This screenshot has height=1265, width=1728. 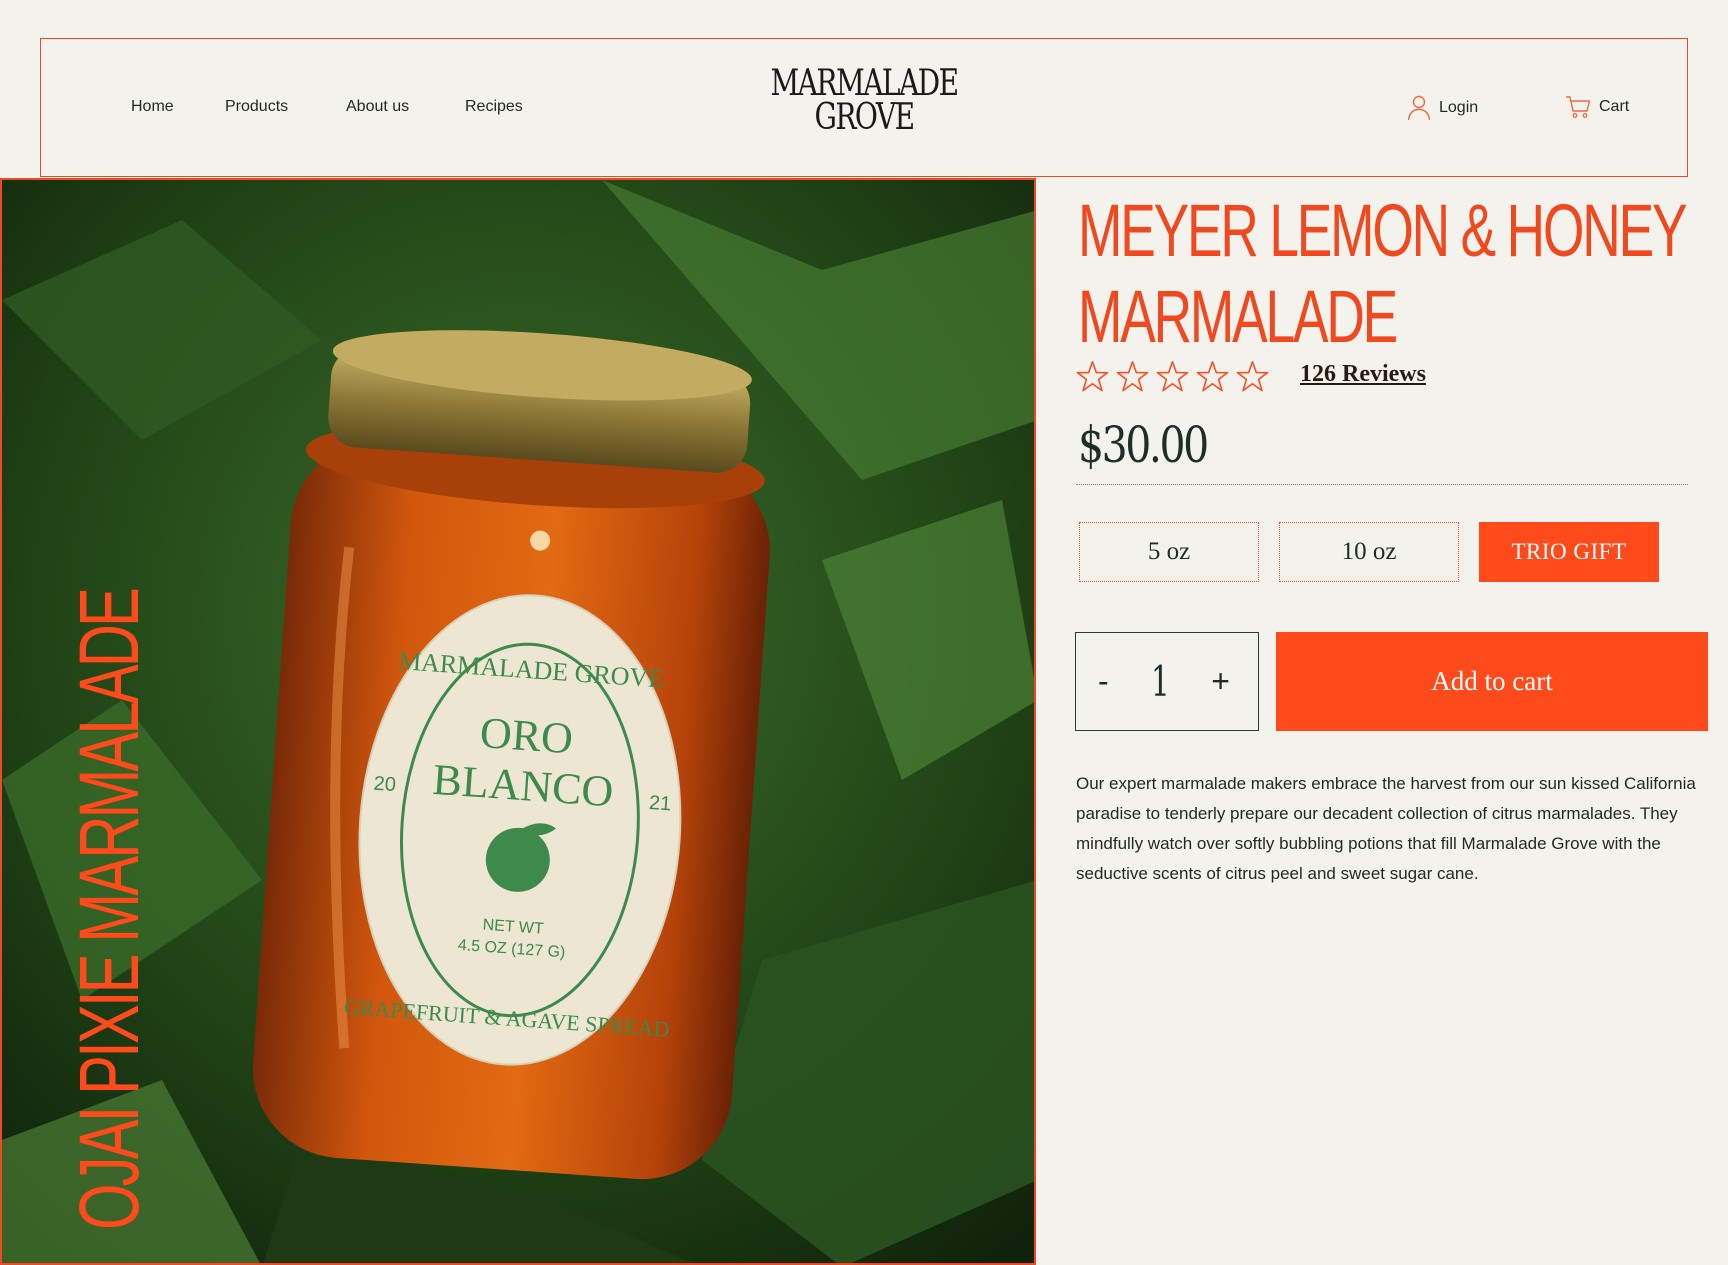 What do you see at coordinates (1382, 273) in the screenshot?
I see `product-title: MEYER LEMON & HONEY MARMALADE` at bounding box center [1382, 273].